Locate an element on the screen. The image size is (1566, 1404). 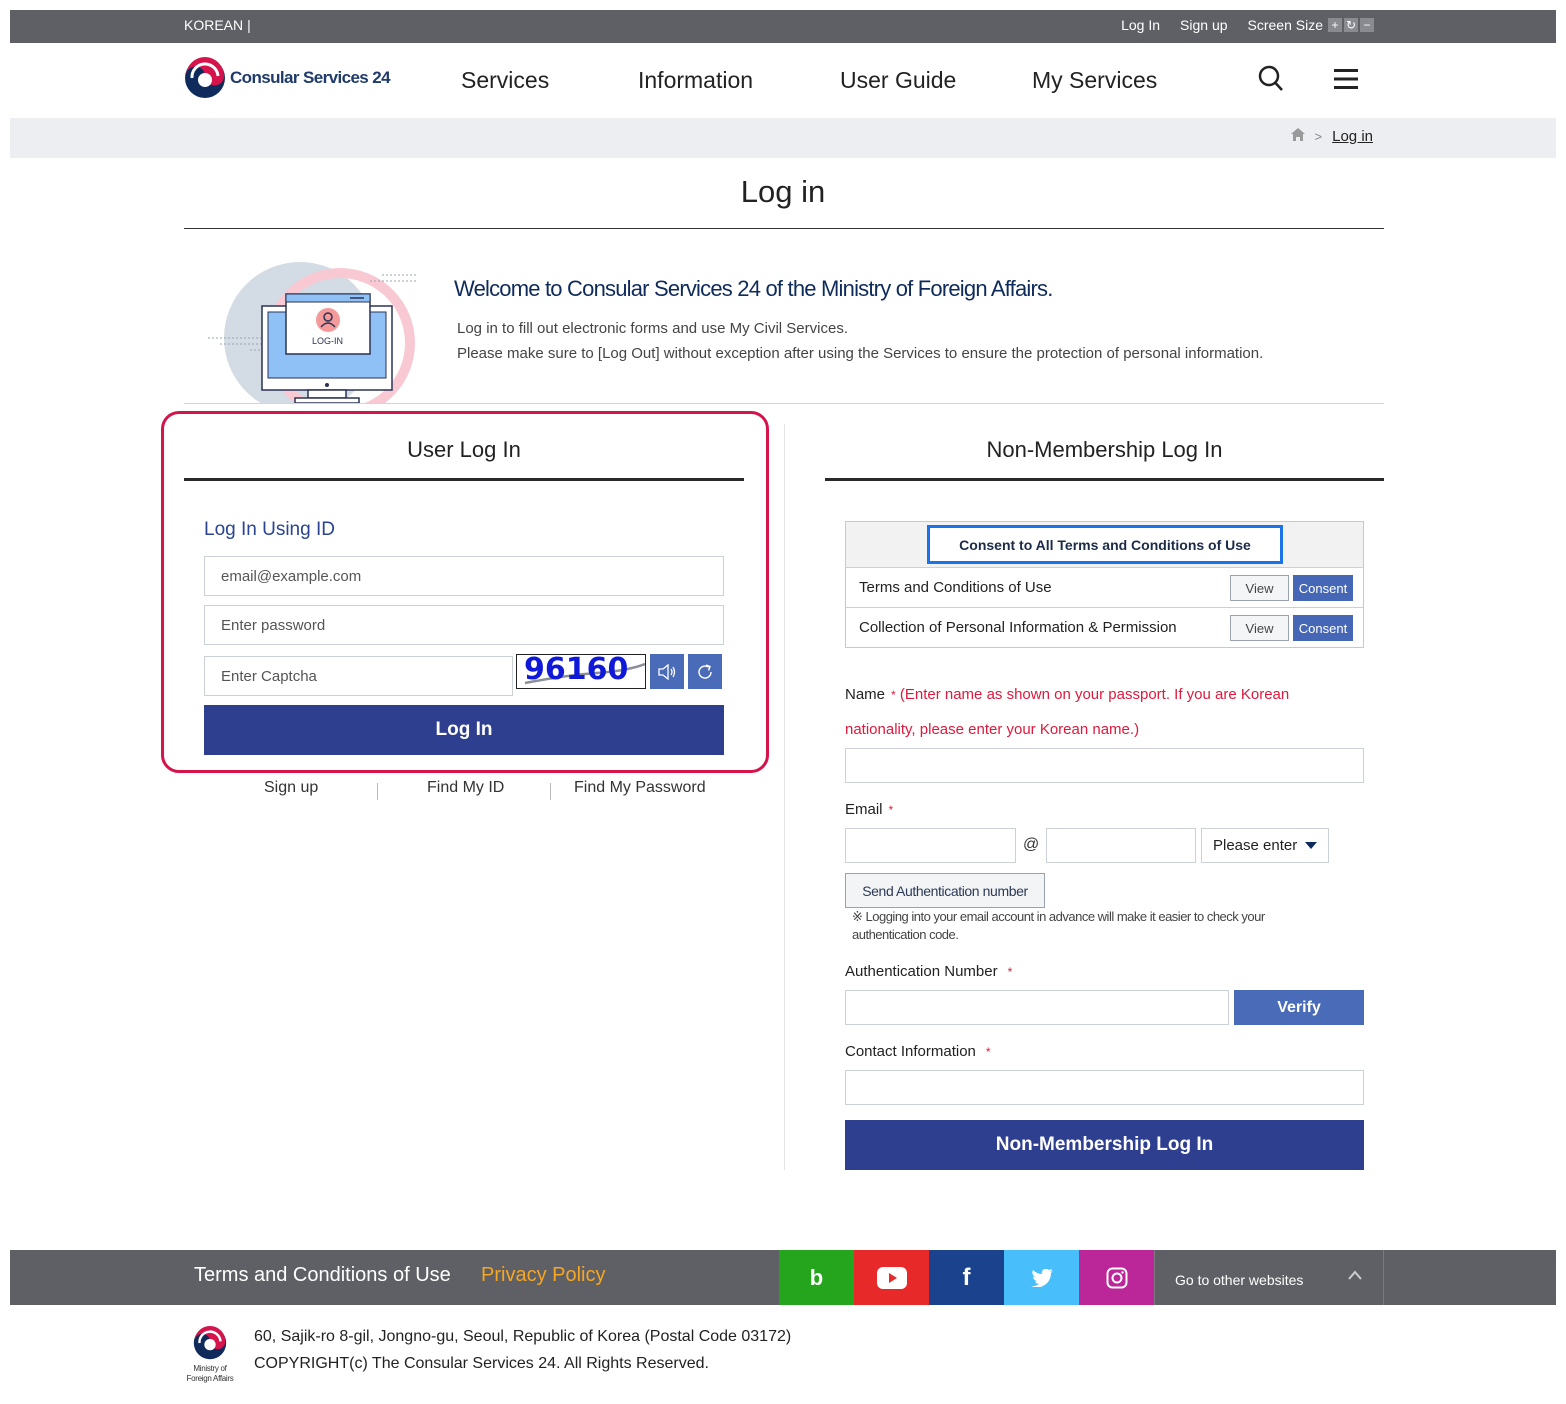
email-local-input is located at coordinates (930, 845).